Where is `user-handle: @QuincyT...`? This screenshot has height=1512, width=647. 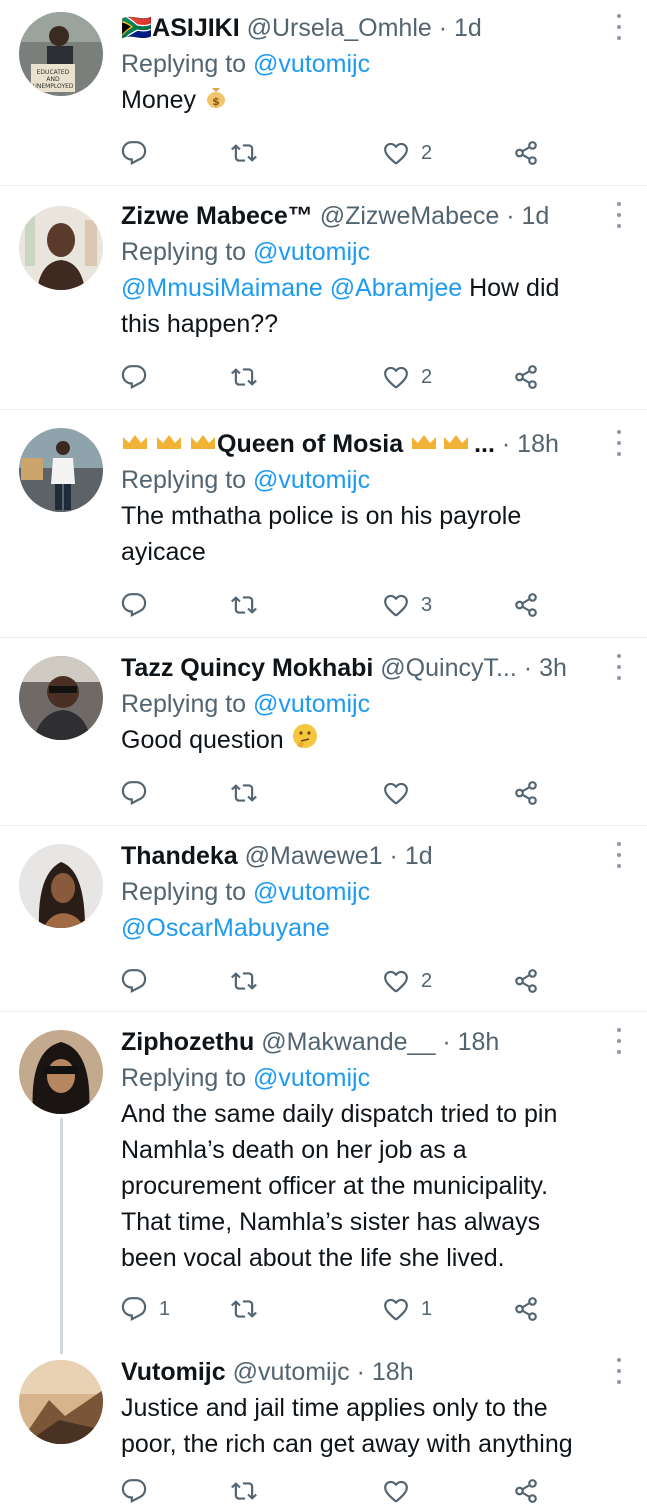
user-handle: @QuincyT... is located at coordinates (448, 668).